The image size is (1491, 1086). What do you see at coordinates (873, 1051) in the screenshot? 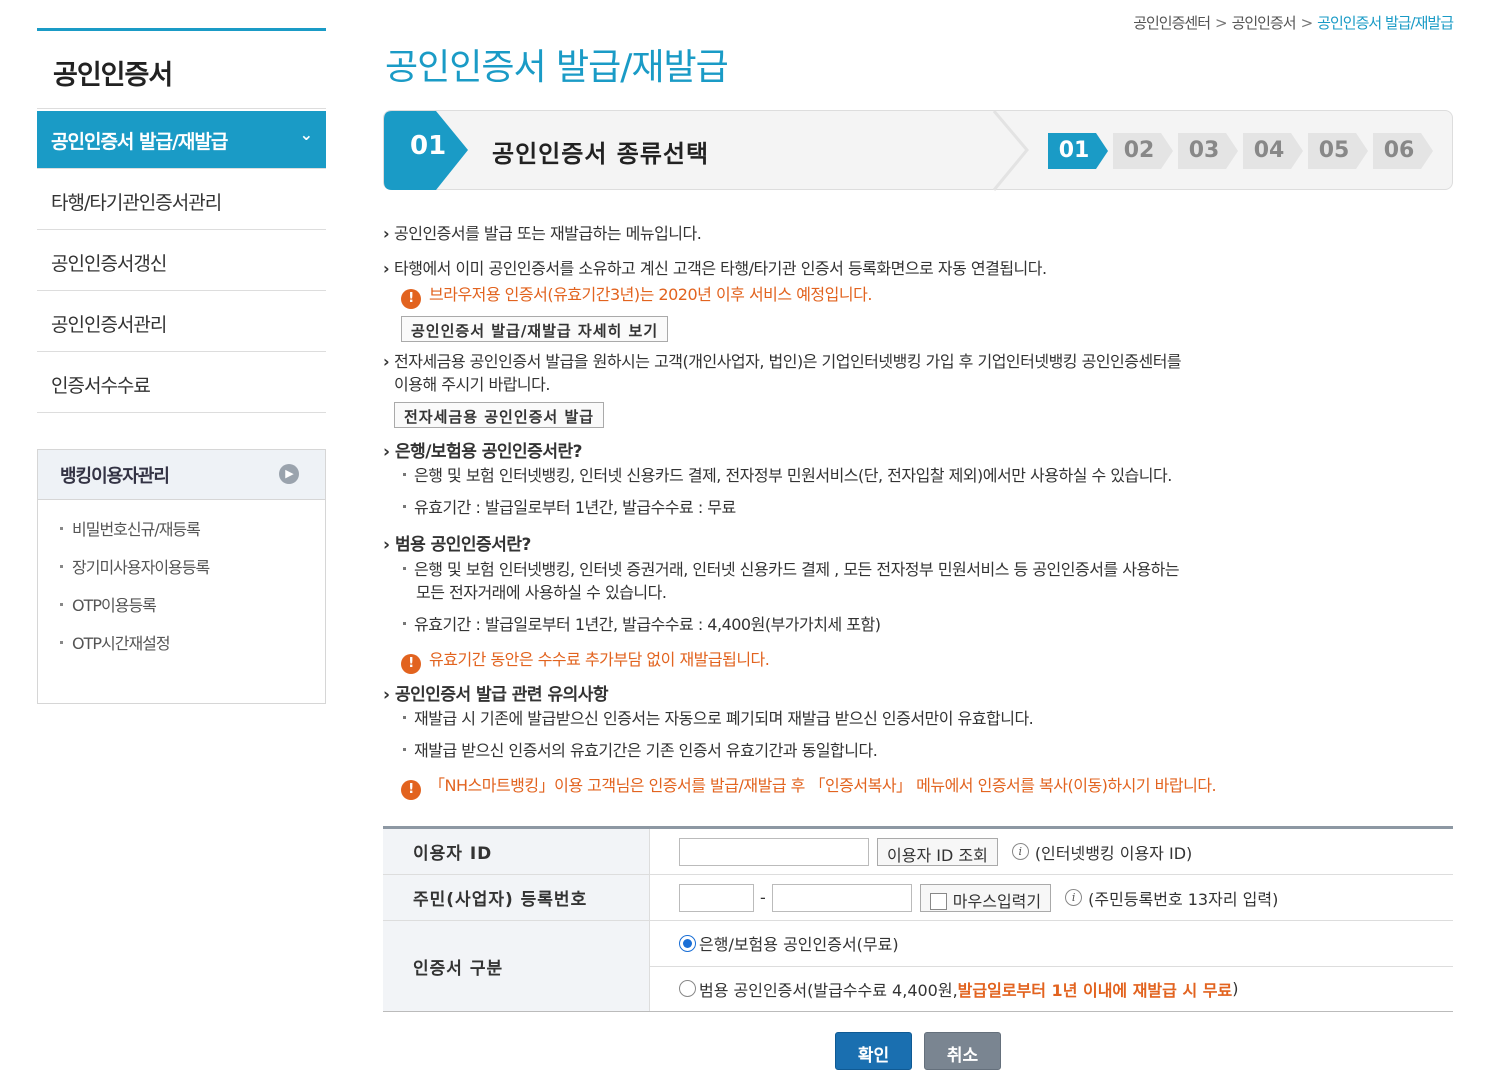
I see `confirm-button: 확인` at bounding box center [873, 1051].